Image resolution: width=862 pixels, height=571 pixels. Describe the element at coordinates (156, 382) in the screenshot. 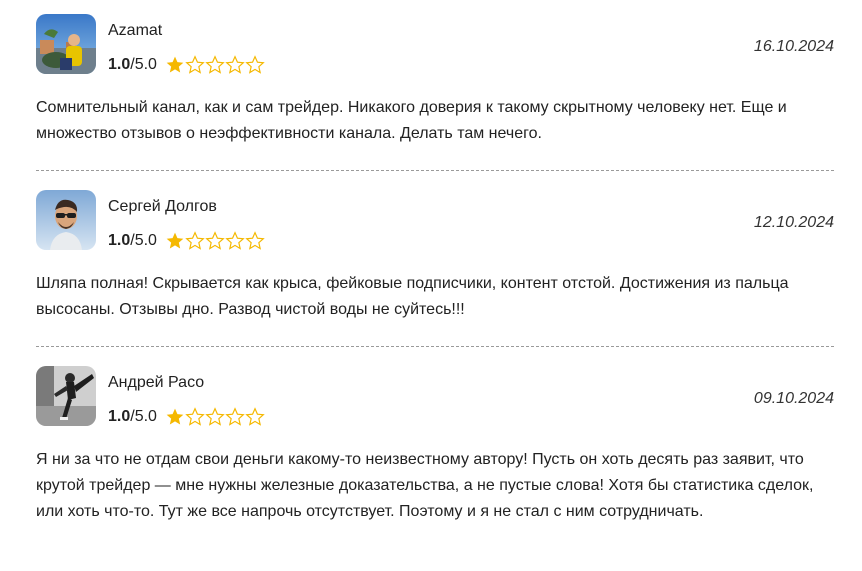

I see `review-author: Андрей Расо` at that location.